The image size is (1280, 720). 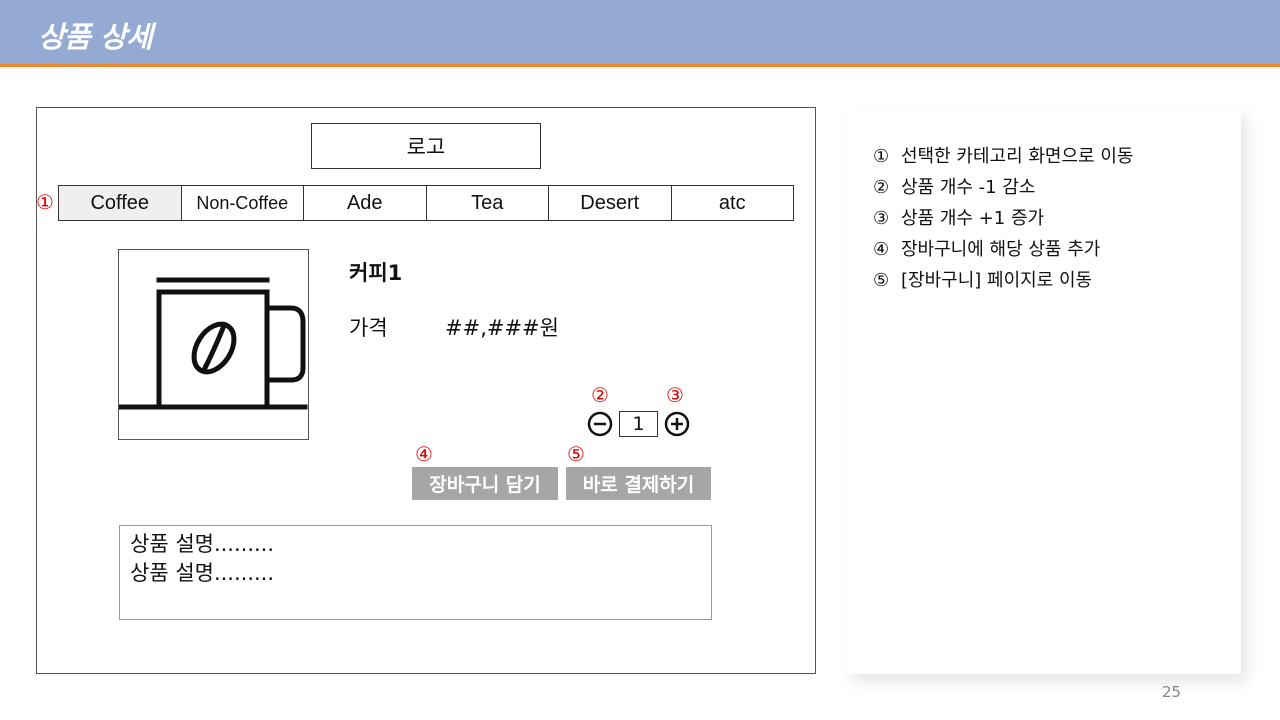 What do you see at coordinates (881, 156) in the screenshot?
I see `note-number: ①` at bounding box center [881, 156].